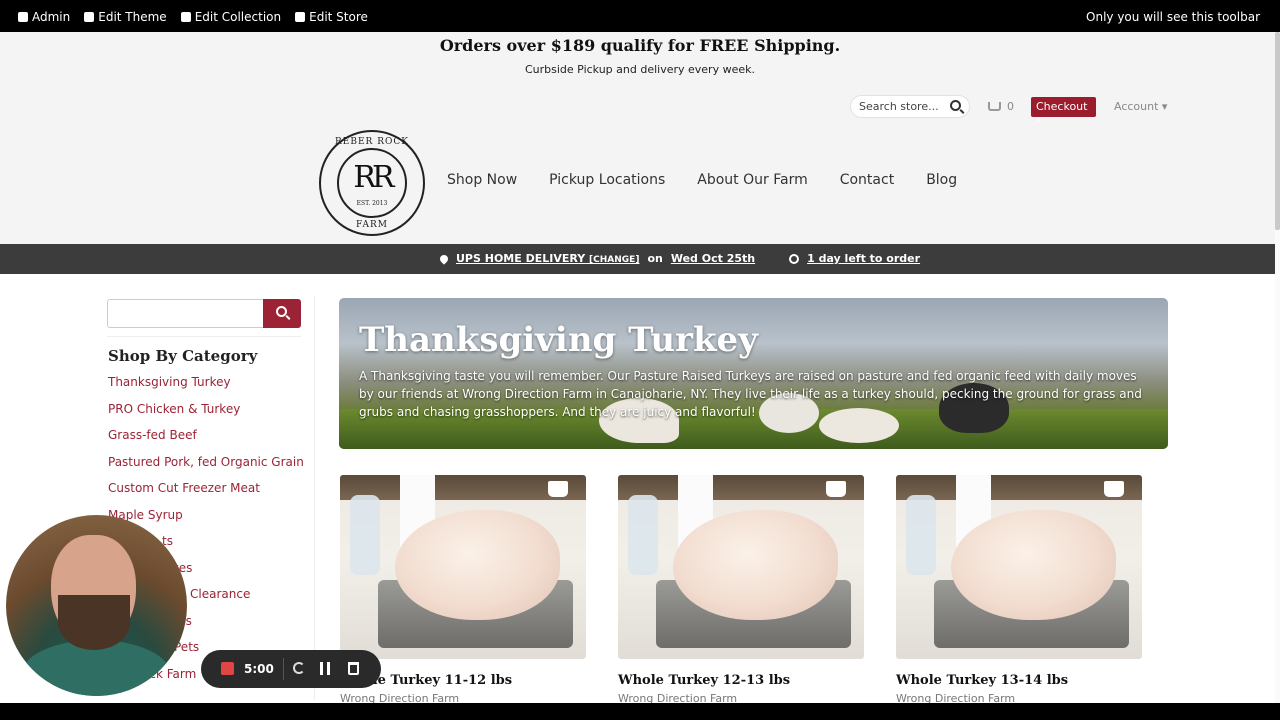  What do you see at coordinates (206, 388) in the screenshot?
I see `category-link: Thanksgiving Turkey` at bounding box center [206, 388].